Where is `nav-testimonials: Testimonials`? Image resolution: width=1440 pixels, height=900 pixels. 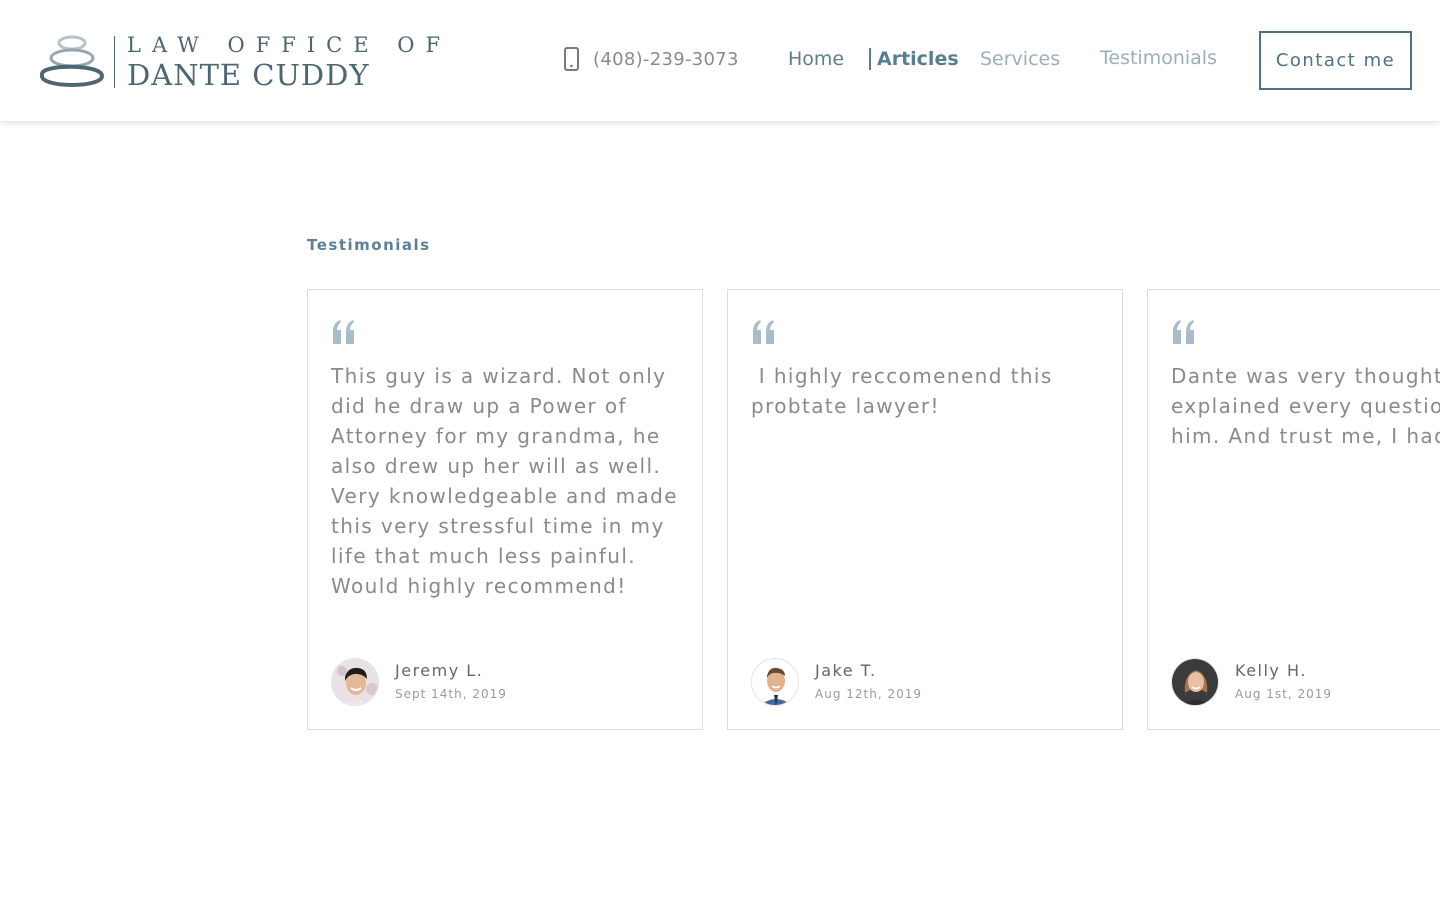 nav-testimonials: Testimonials is located at coordinates (1158, 58).